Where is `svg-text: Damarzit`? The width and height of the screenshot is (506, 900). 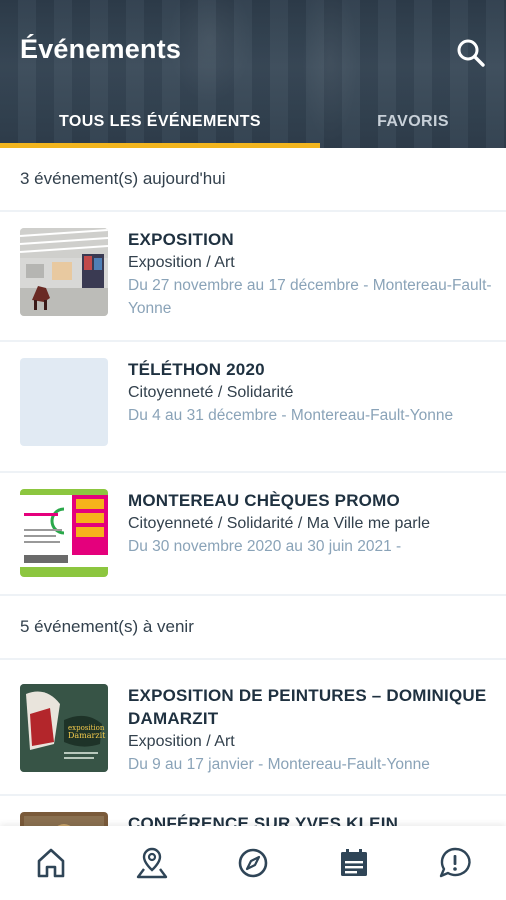 svg-text: Damarzit is located at coordinates (87, 735).